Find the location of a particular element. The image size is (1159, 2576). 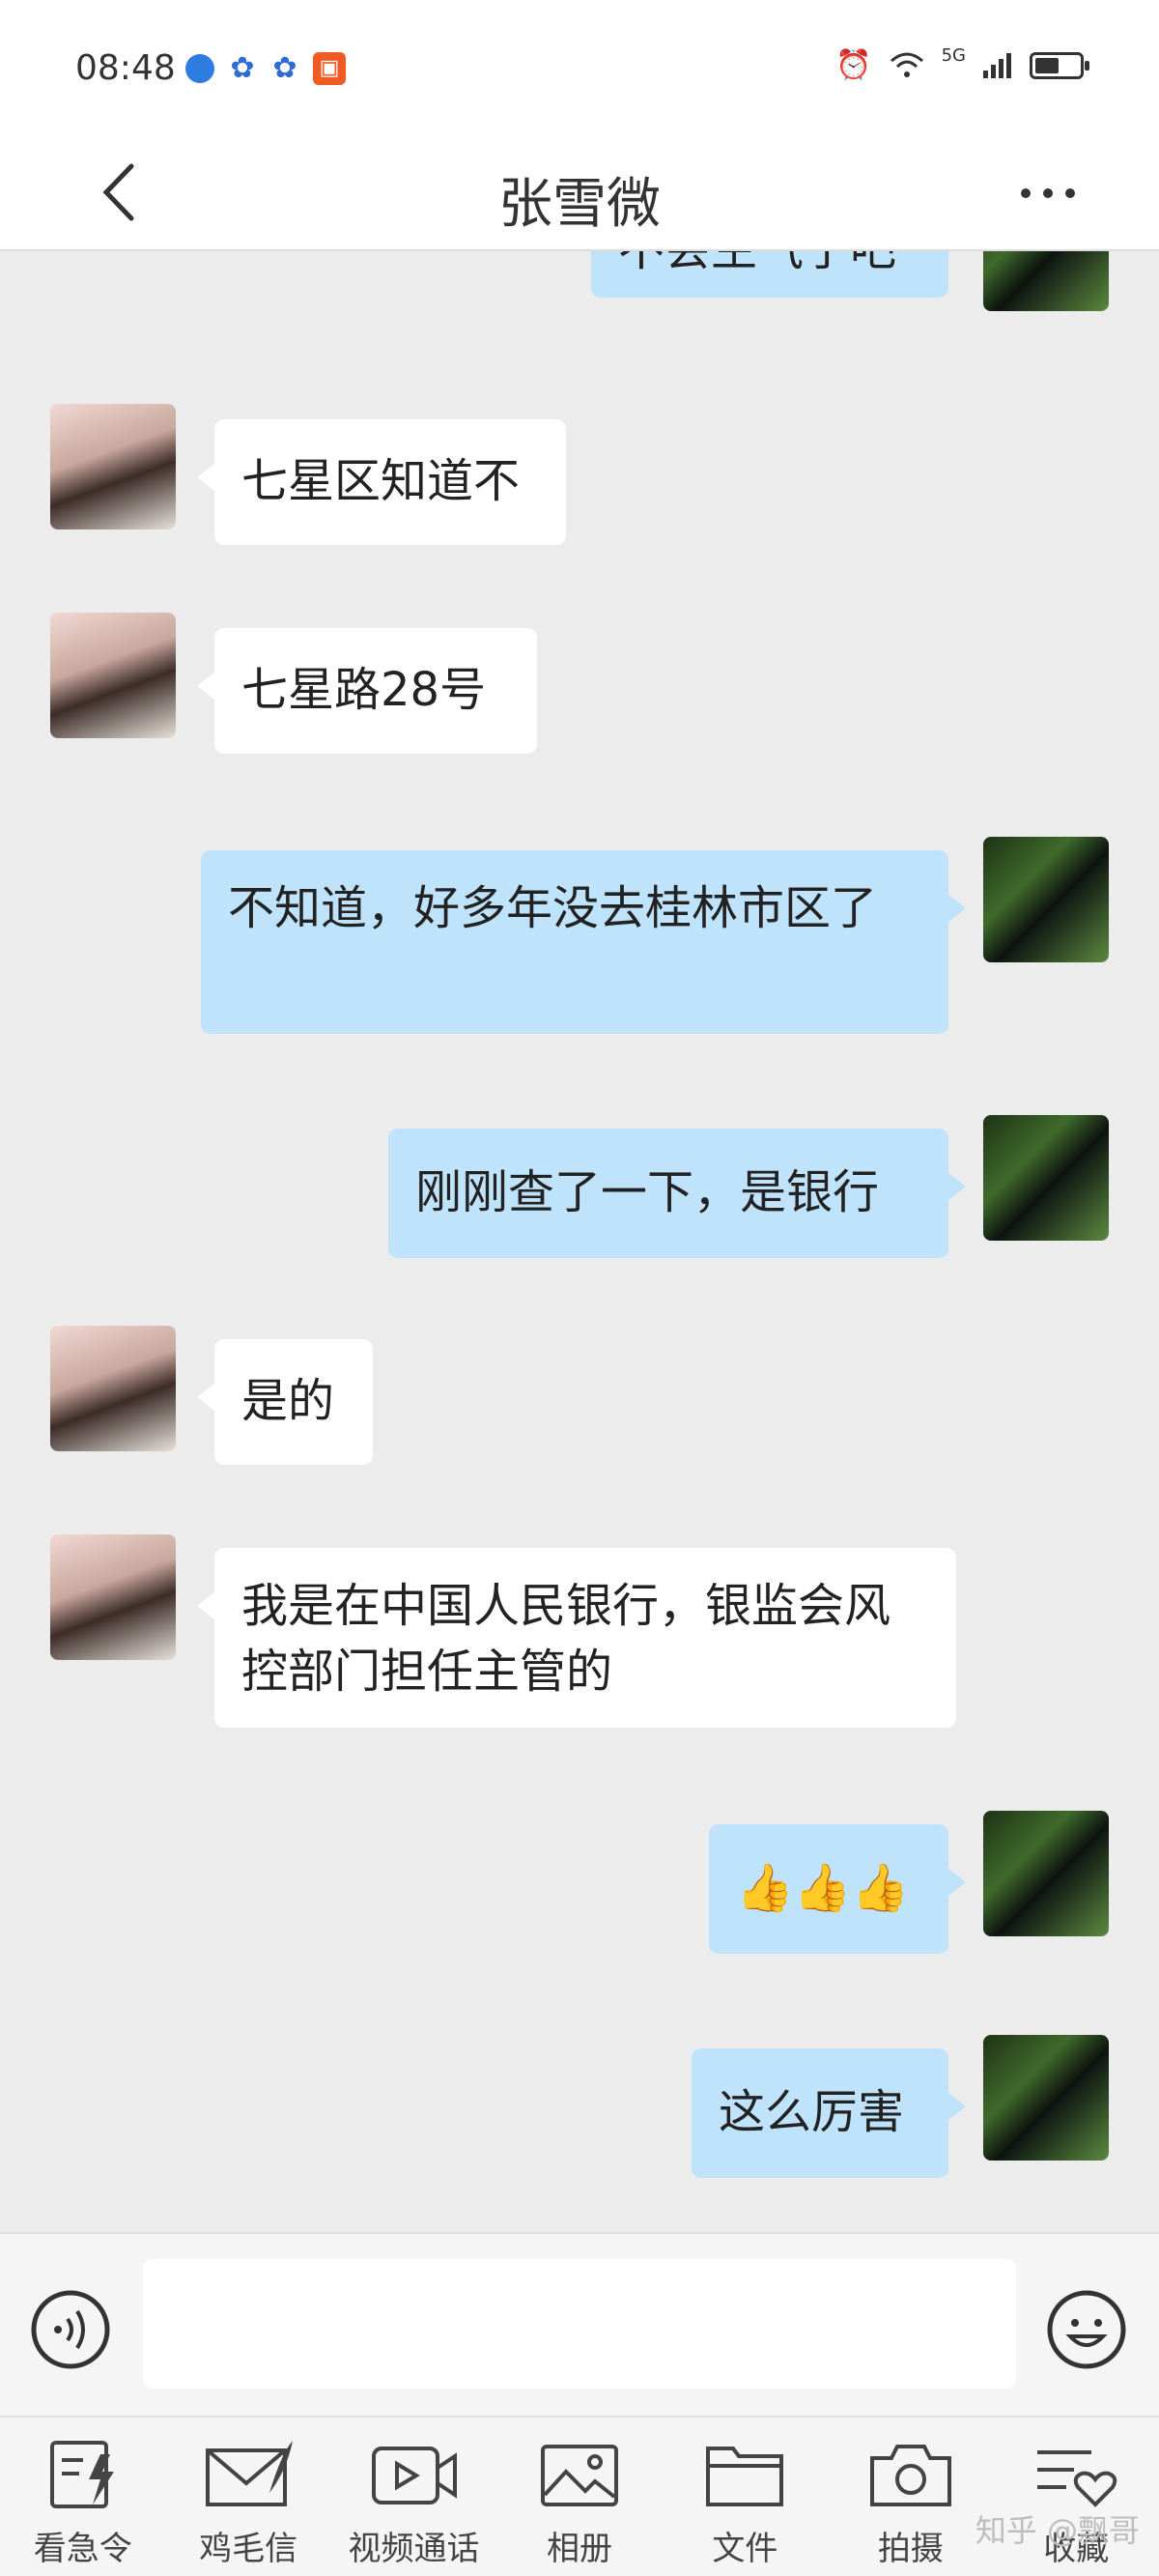

toolbar-urgent-note: 看急令 is located at coordinates (82, 2497).